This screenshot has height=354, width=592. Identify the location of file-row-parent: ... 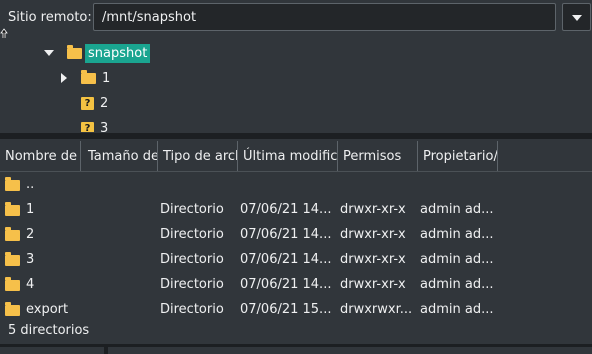
(296, 184).